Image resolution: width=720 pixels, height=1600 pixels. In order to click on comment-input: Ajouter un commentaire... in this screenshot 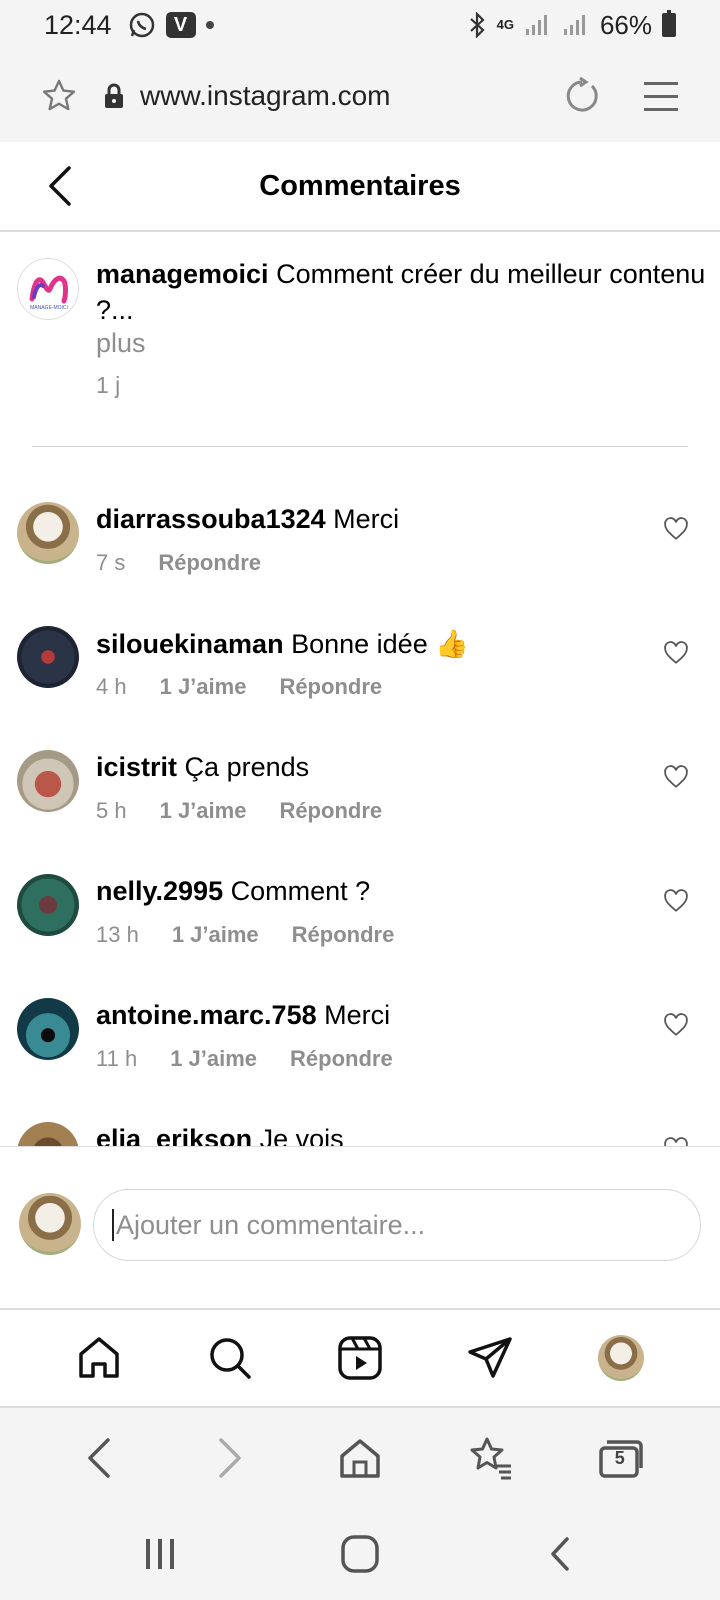, I will do `click(397, 1225)`.